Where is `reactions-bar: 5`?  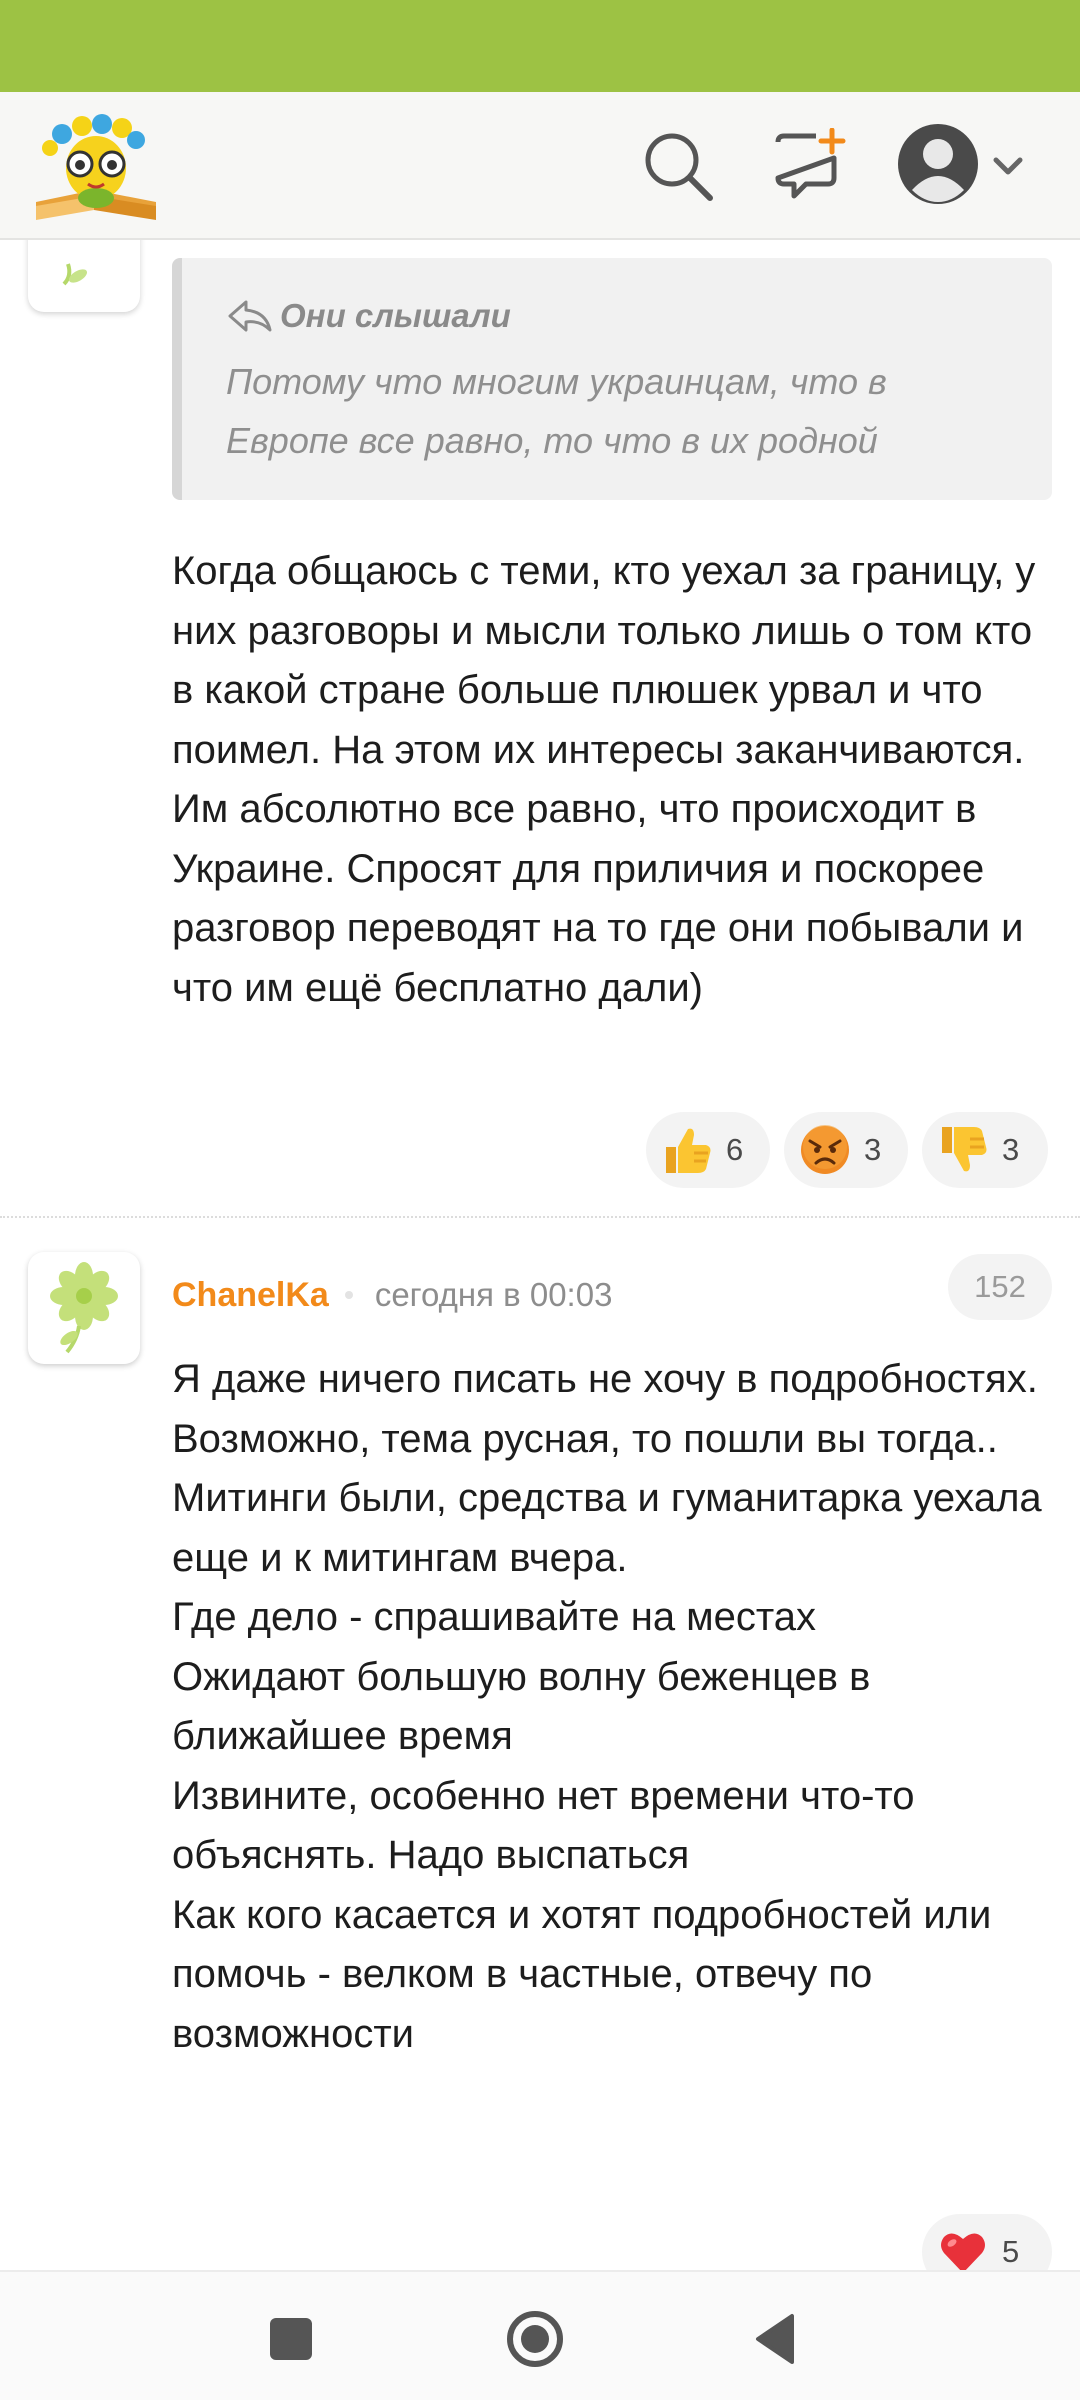 reactions-bar: 5 is located at coordinates (987, 2242).